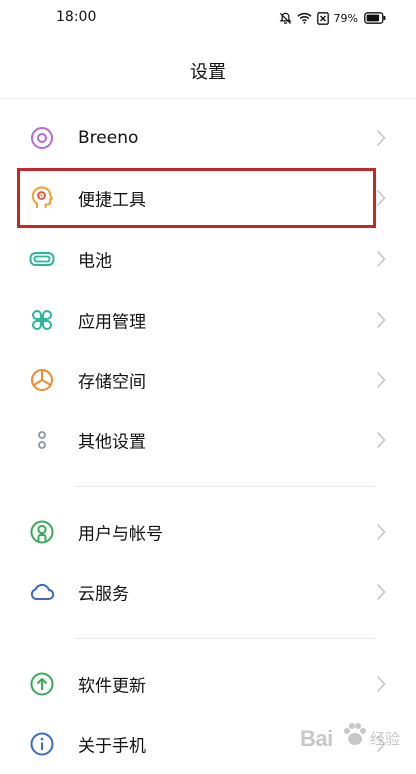 The image size is (416, 774). What do you see at coordinates (322, 18) in the screenshot?
I see `sim-off-icon` at bounding box center [322, 18].